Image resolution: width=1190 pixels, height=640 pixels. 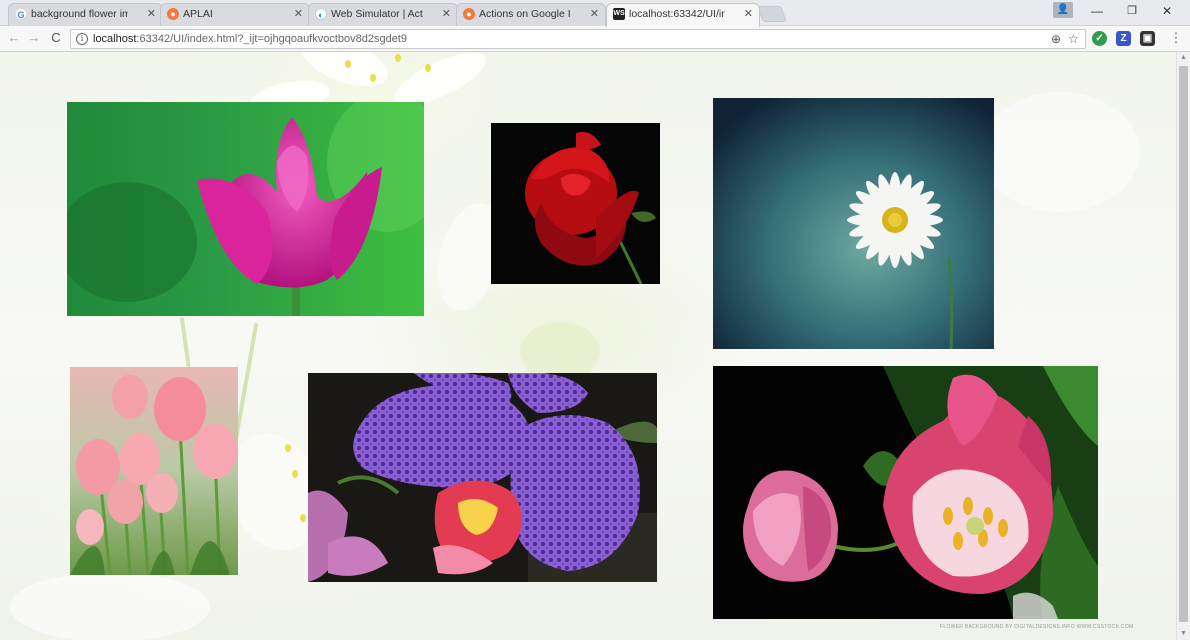 I want to click on vertical-scrollbar: ▲ ▼, so click(x=1183, y=346).